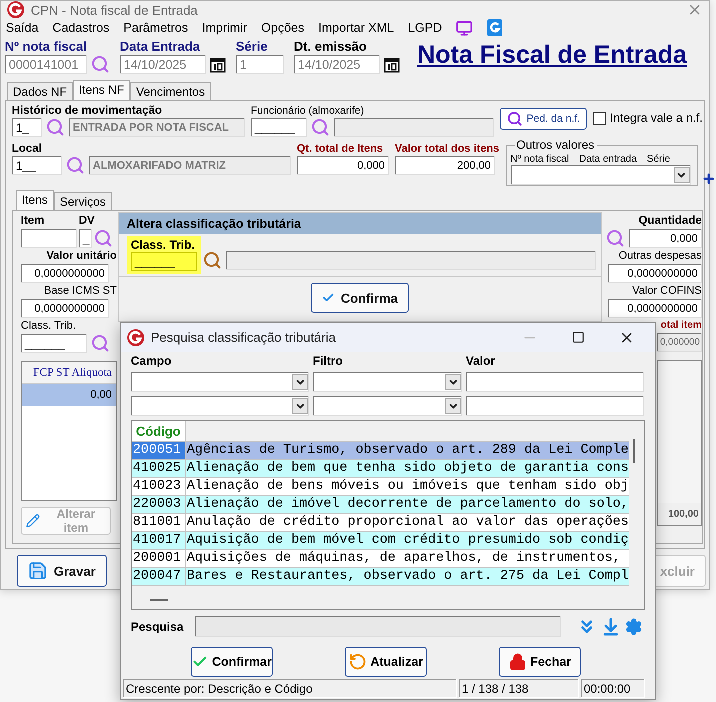  I want to click on add-icon, so click(709, 179).